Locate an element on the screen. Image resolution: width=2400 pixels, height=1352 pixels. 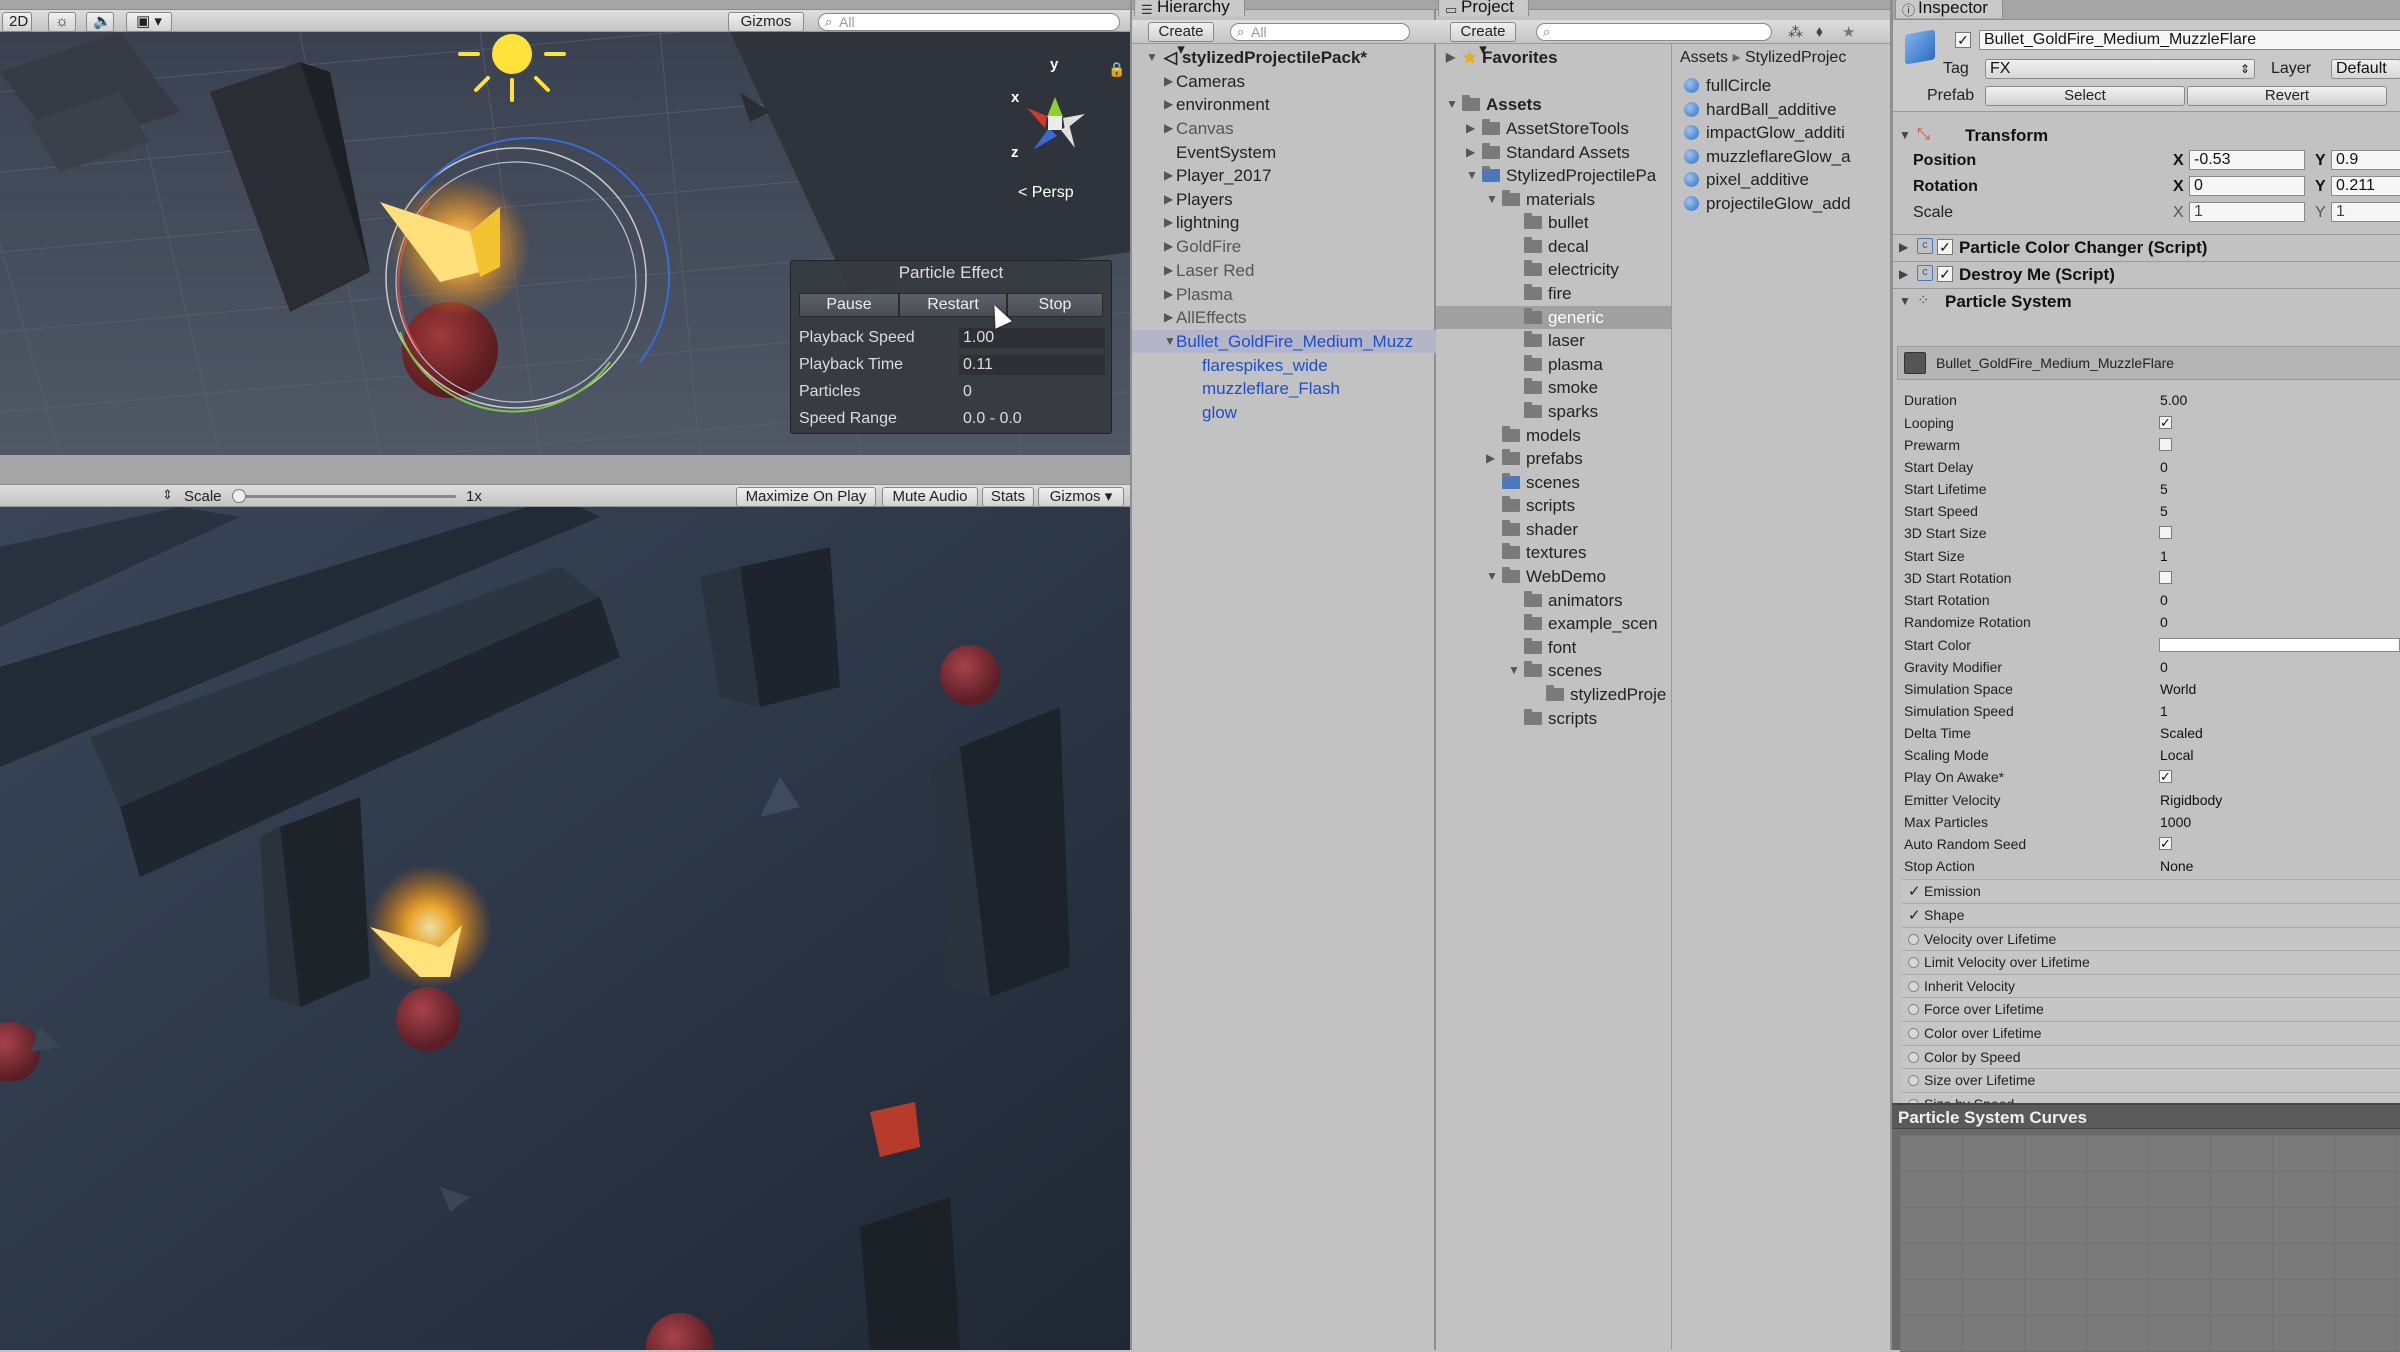
module-emission: ✓ Emission is located at coordinates (2151, 890).